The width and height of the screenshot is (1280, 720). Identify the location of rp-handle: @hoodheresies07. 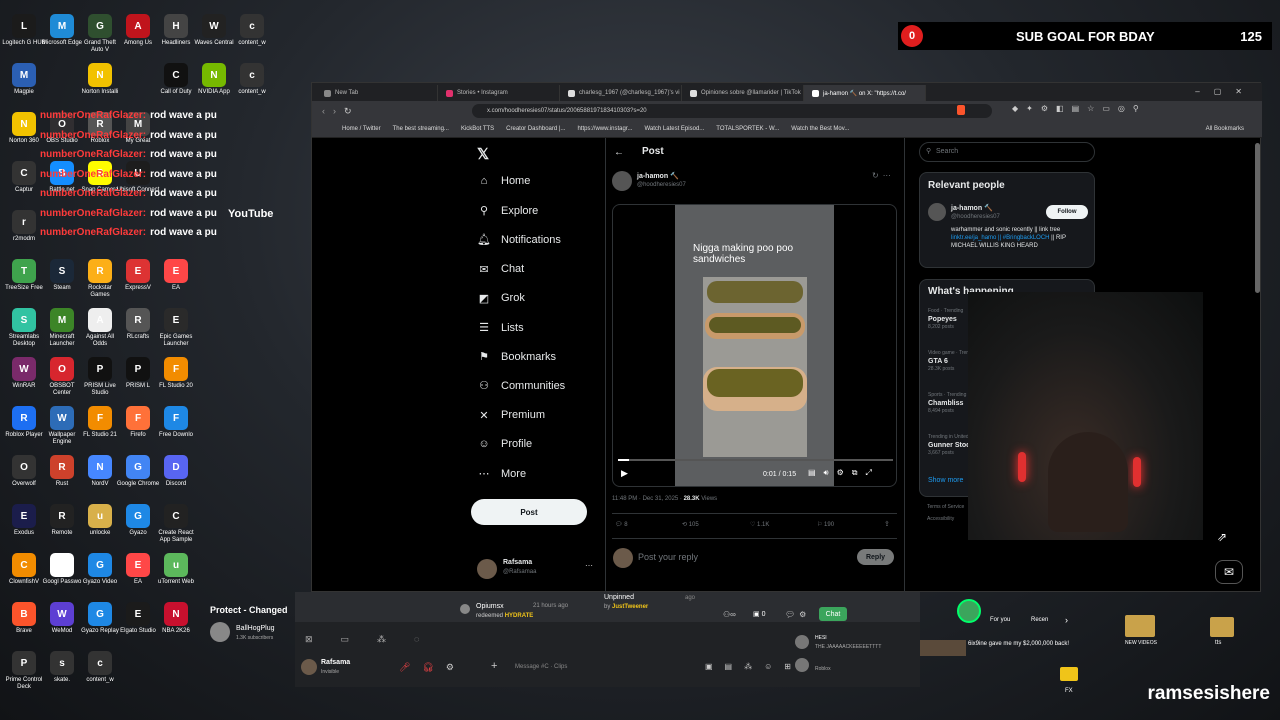
(975, 217).